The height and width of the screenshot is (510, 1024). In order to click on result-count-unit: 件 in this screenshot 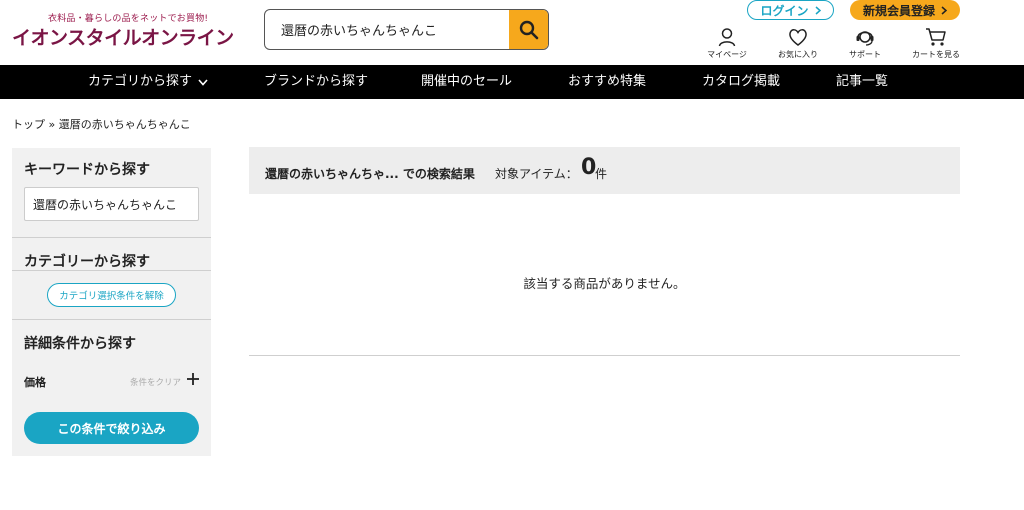, I will do `click(601, 174)`.